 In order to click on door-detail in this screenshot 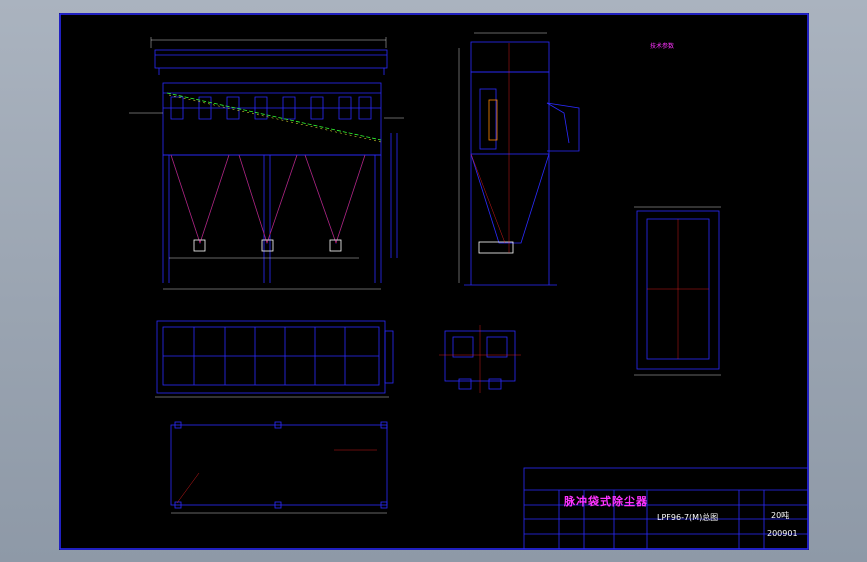, I will do `click(677, 291)`.